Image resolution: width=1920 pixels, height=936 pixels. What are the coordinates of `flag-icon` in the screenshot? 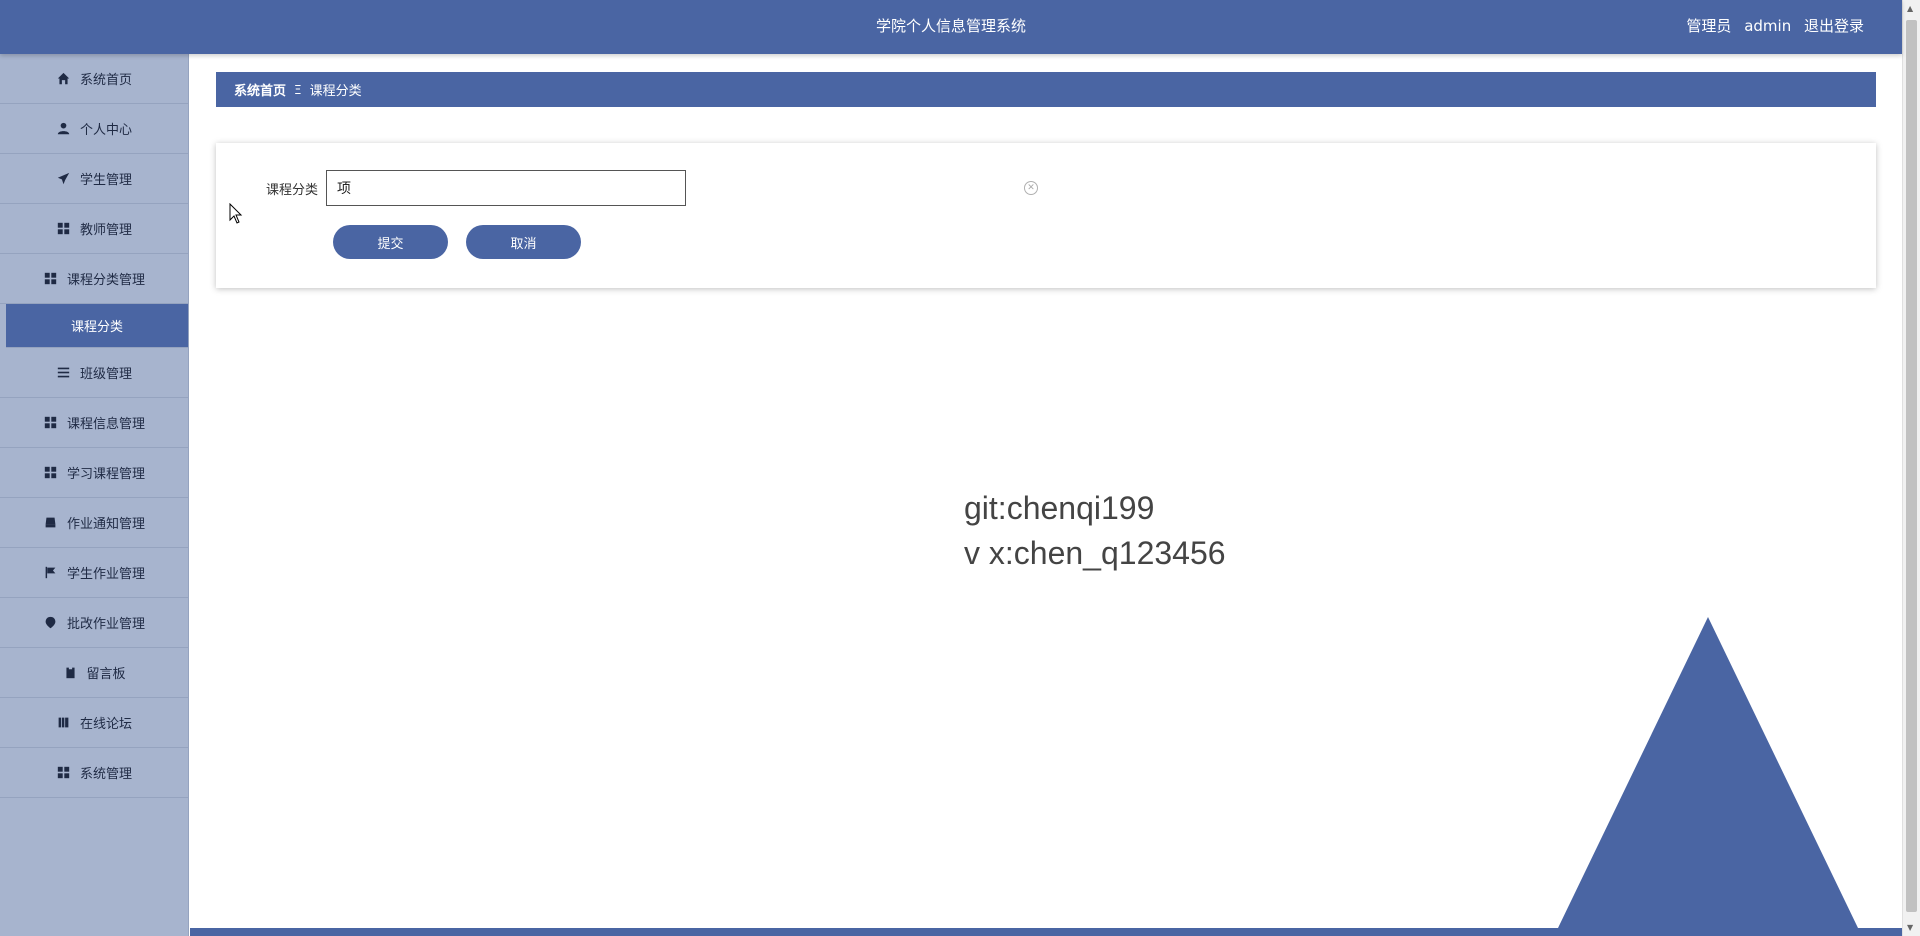 It's located at (51, 573).